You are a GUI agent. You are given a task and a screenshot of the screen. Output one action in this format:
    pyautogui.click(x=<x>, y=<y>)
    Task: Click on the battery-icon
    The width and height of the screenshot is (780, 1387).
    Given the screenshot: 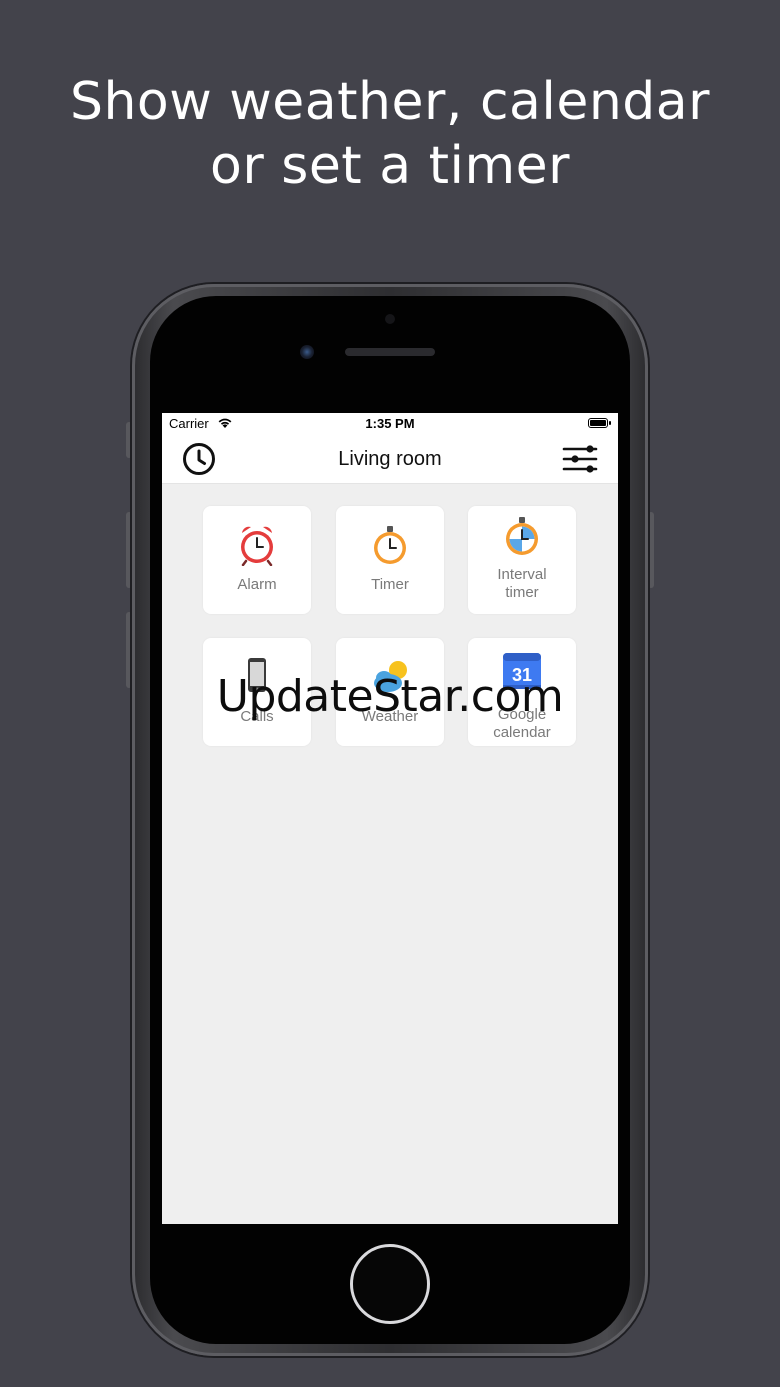 What is the action you would take?
    pyautogui.click(x=599, y=423)
    